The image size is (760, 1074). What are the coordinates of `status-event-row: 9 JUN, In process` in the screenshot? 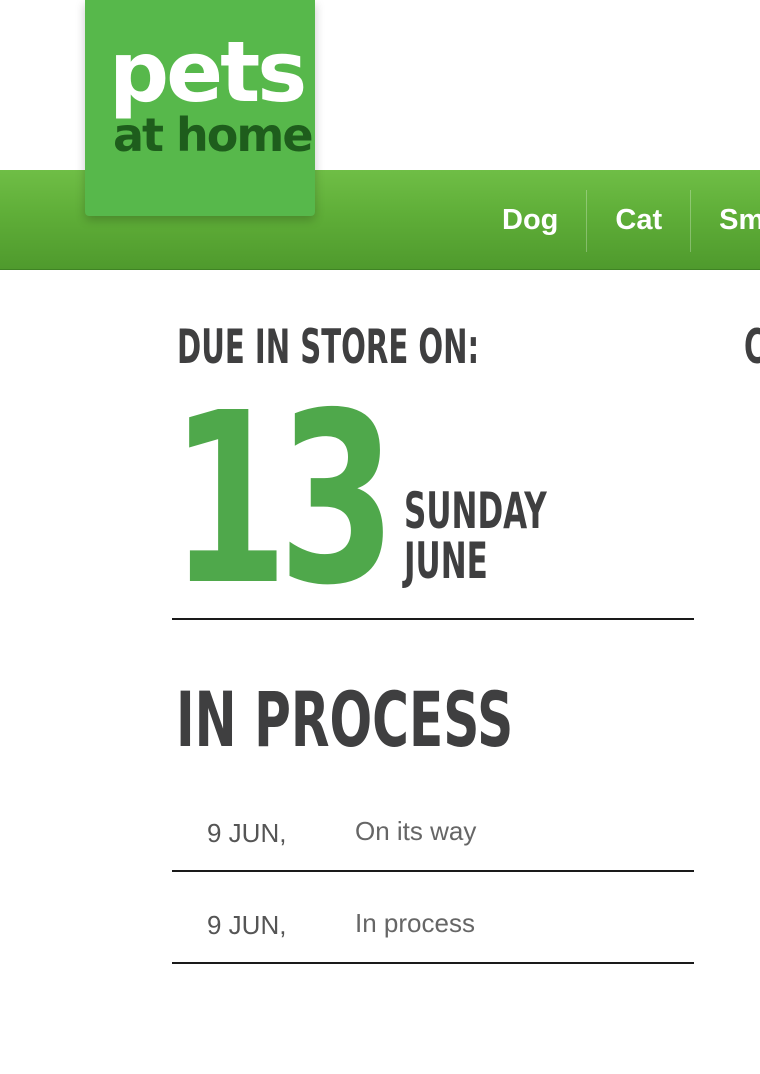 It's located at (433, 918).